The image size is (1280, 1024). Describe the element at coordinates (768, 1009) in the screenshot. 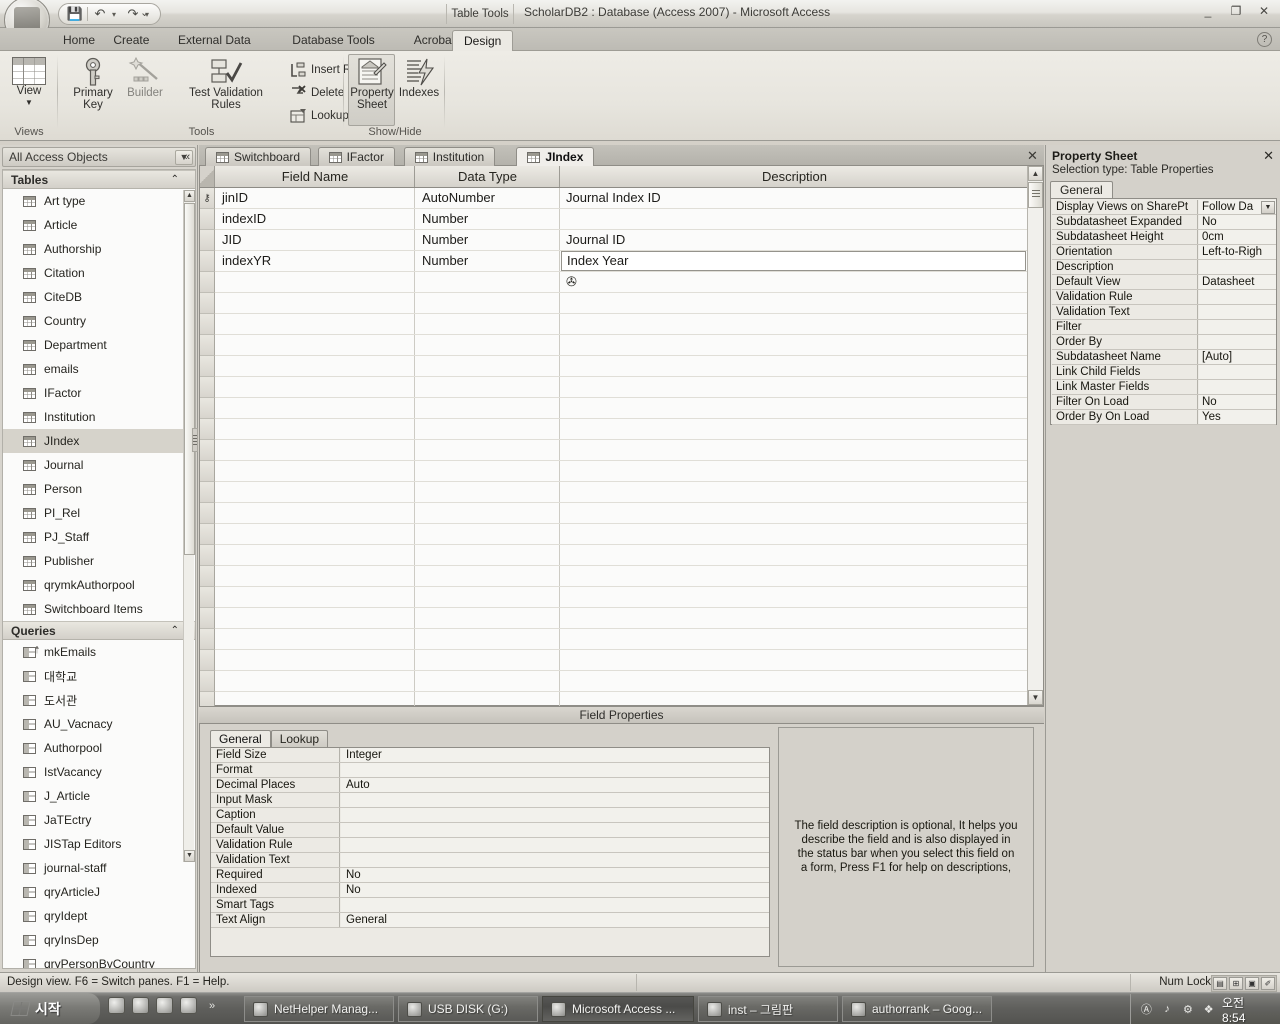

I see `taskbar-button: inst – 그림판` at that location.